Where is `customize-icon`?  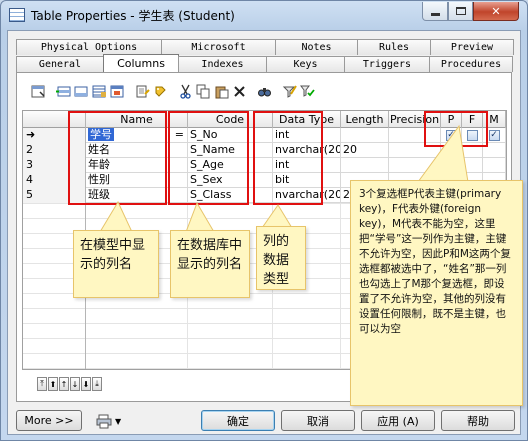 customize-icon is located at coordinates (289, 91).